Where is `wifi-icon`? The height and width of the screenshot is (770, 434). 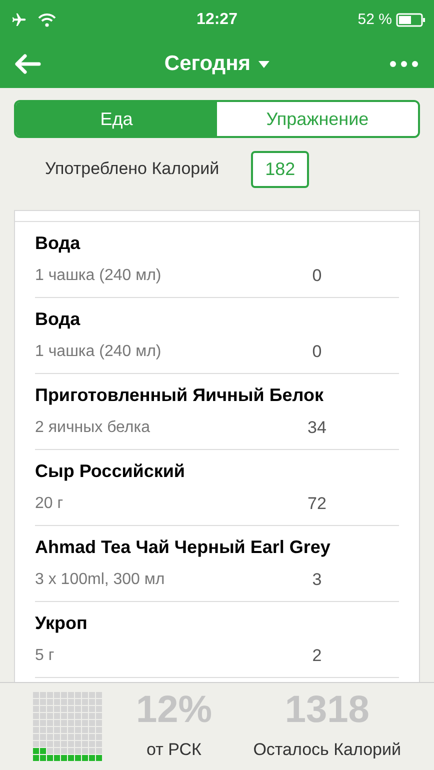 wifi-icon is located at coordinates (47, 20).